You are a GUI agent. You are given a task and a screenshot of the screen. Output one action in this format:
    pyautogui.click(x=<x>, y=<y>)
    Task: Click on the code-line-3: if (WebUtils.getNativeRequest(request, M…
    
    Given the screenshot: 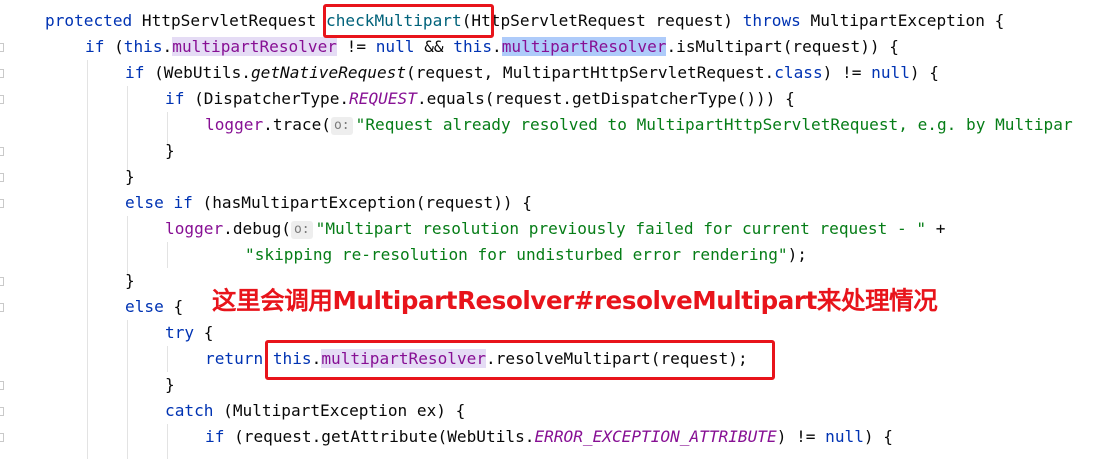 What is the action you would take?
    pyautogui.click(x=532, y=73)
    